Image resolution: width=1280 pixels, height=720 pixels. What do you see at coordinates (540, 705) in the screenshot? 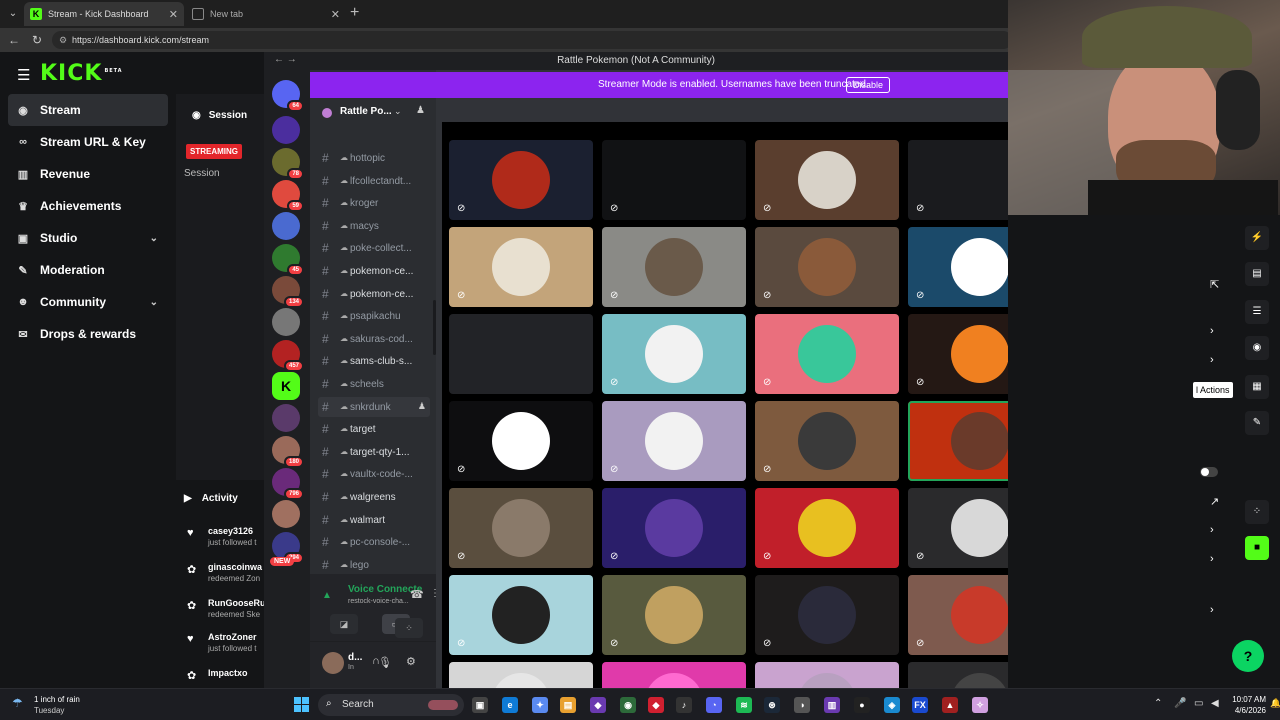
I see `copilot-icon: ✦` at bounding box center [540, 705].